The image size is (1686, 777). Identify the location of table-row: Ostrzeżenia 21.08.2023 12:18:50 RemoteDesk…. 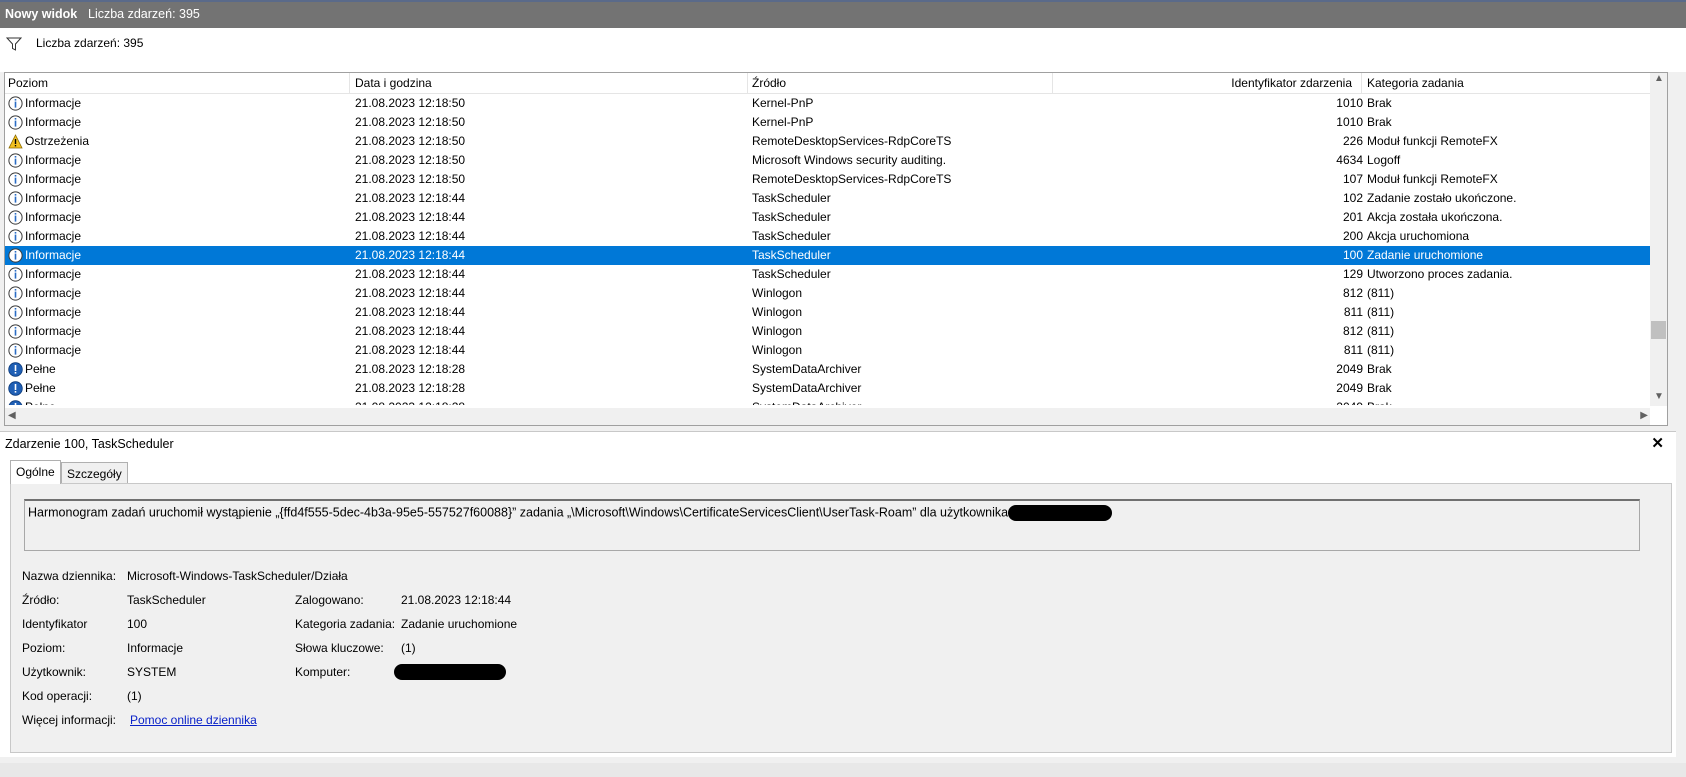
(835, 141).